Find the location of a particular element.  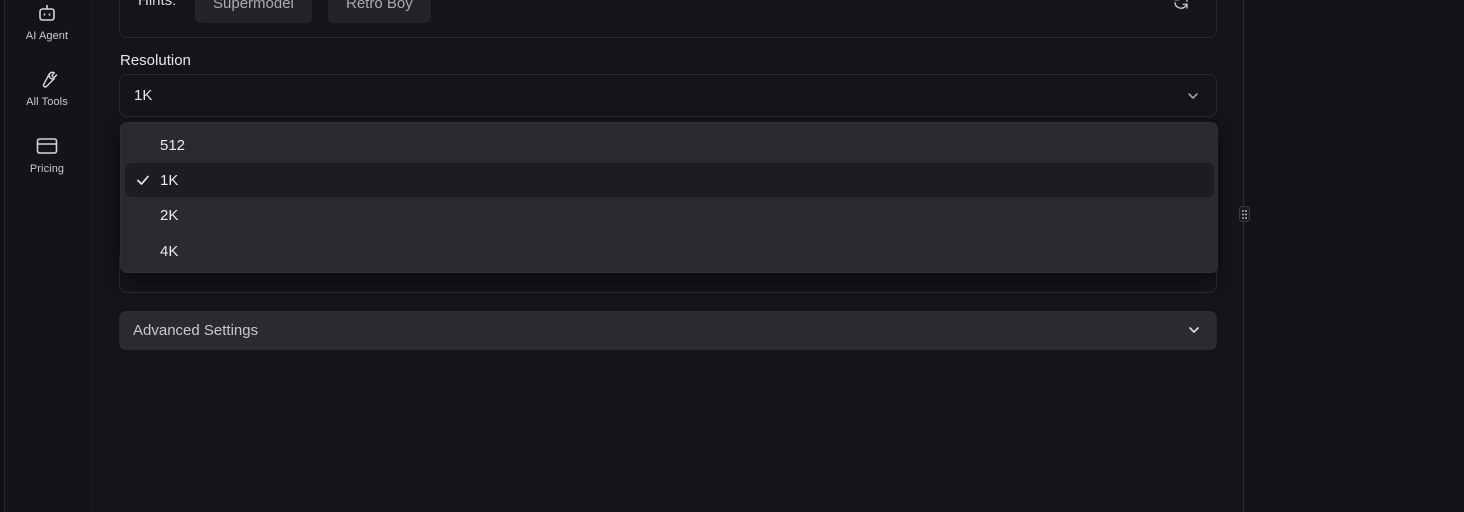

advanced-settings-toggle: Advanced Settings is located at coordinates (668, 330).